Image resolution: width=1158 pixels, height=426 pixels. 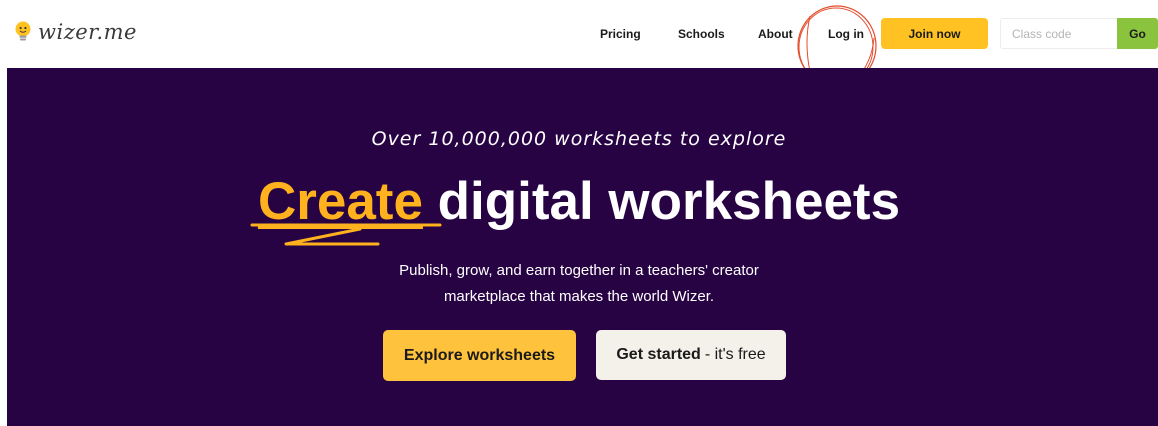 I want to click on hero-headline: Create digital worksheets, so click(x=579, y=201).